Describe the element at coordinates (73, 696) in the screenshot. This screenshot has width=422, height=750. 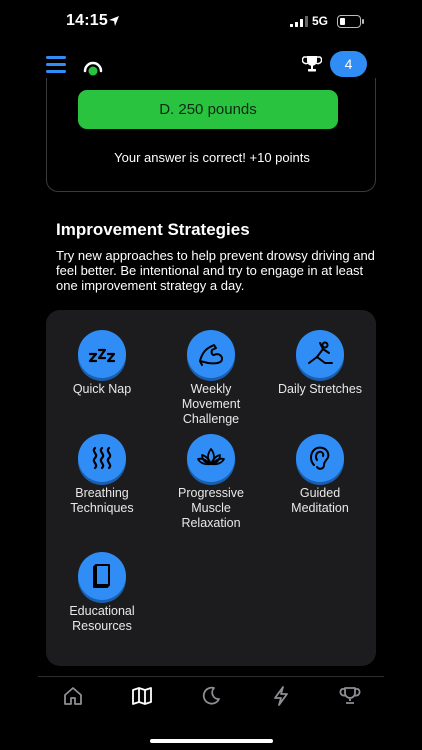
I see `home-icon` at that location.